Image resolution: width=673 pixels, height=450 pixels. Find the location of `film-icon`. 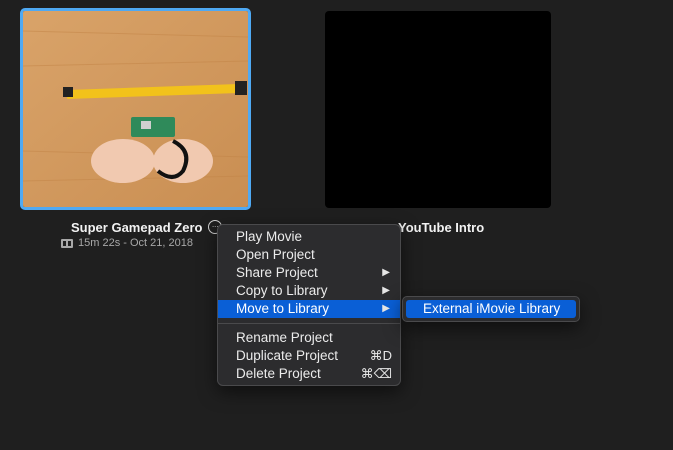

film-icon is located at coordinates (67, 243).